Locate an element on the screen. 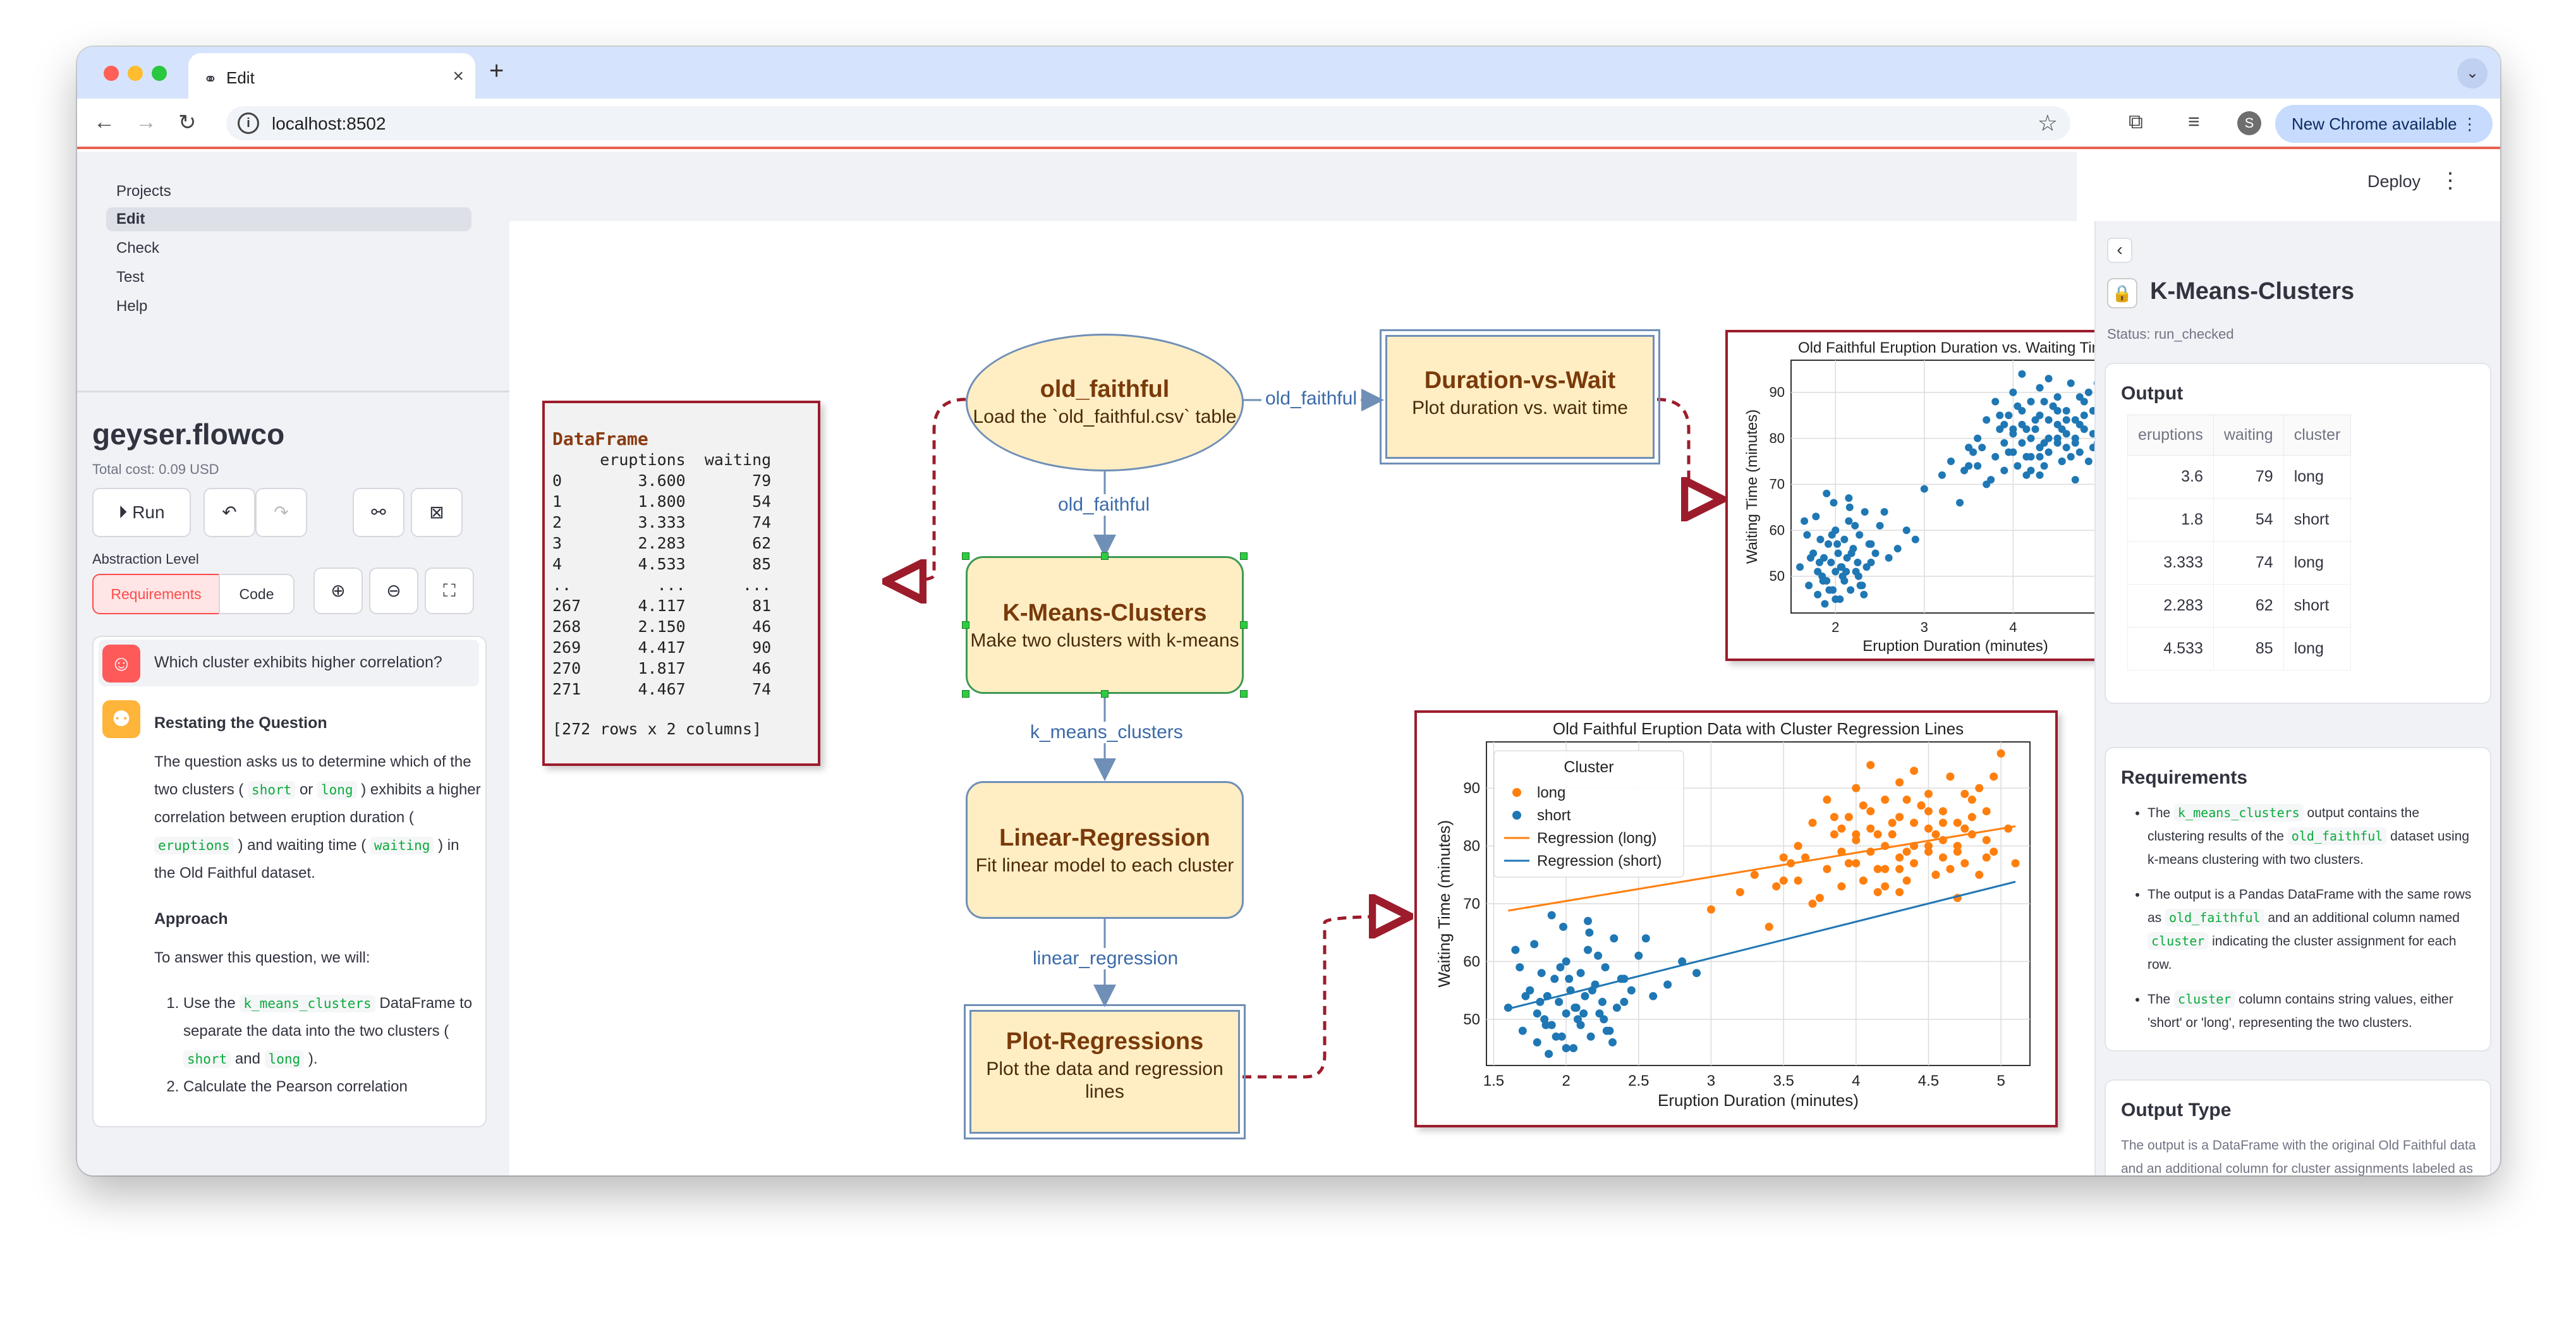 The width and height of the screenshot is (2576, 1317). table-row: 3.6 79 long is located at coordinates (2239, 477).